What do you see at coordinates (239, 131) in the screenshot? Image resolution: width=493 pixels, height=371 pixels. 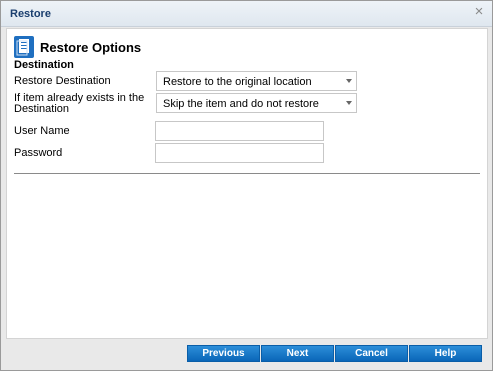 I see `user-name-input` at bounding box center [239, 131].